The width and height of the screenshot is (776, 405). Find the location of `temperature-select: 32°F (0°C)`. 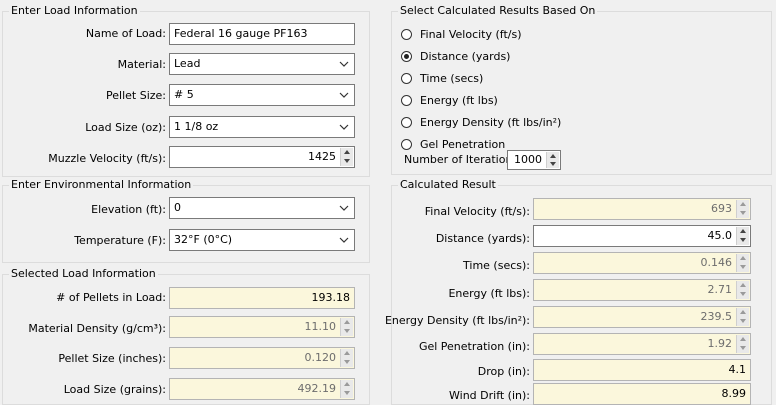

temperature-select: 32°F (0°C) is located at coordinates (262, 240).